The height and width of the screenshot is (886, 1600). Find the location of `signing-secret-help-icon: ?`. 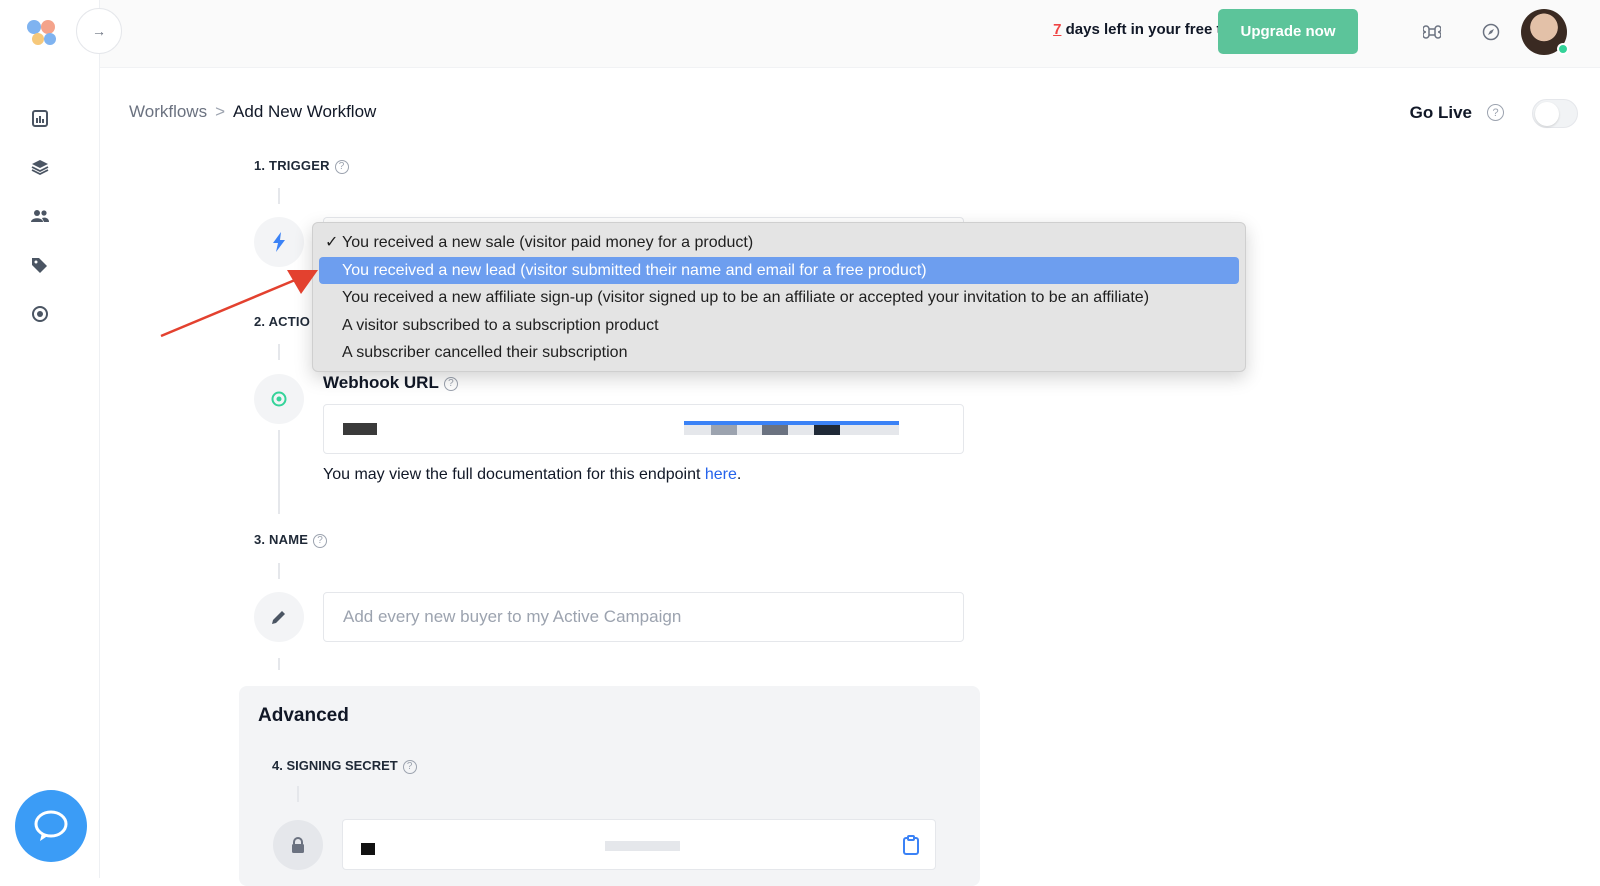

signing-secret-help-icon: ? is located at coordinates (409, 766).